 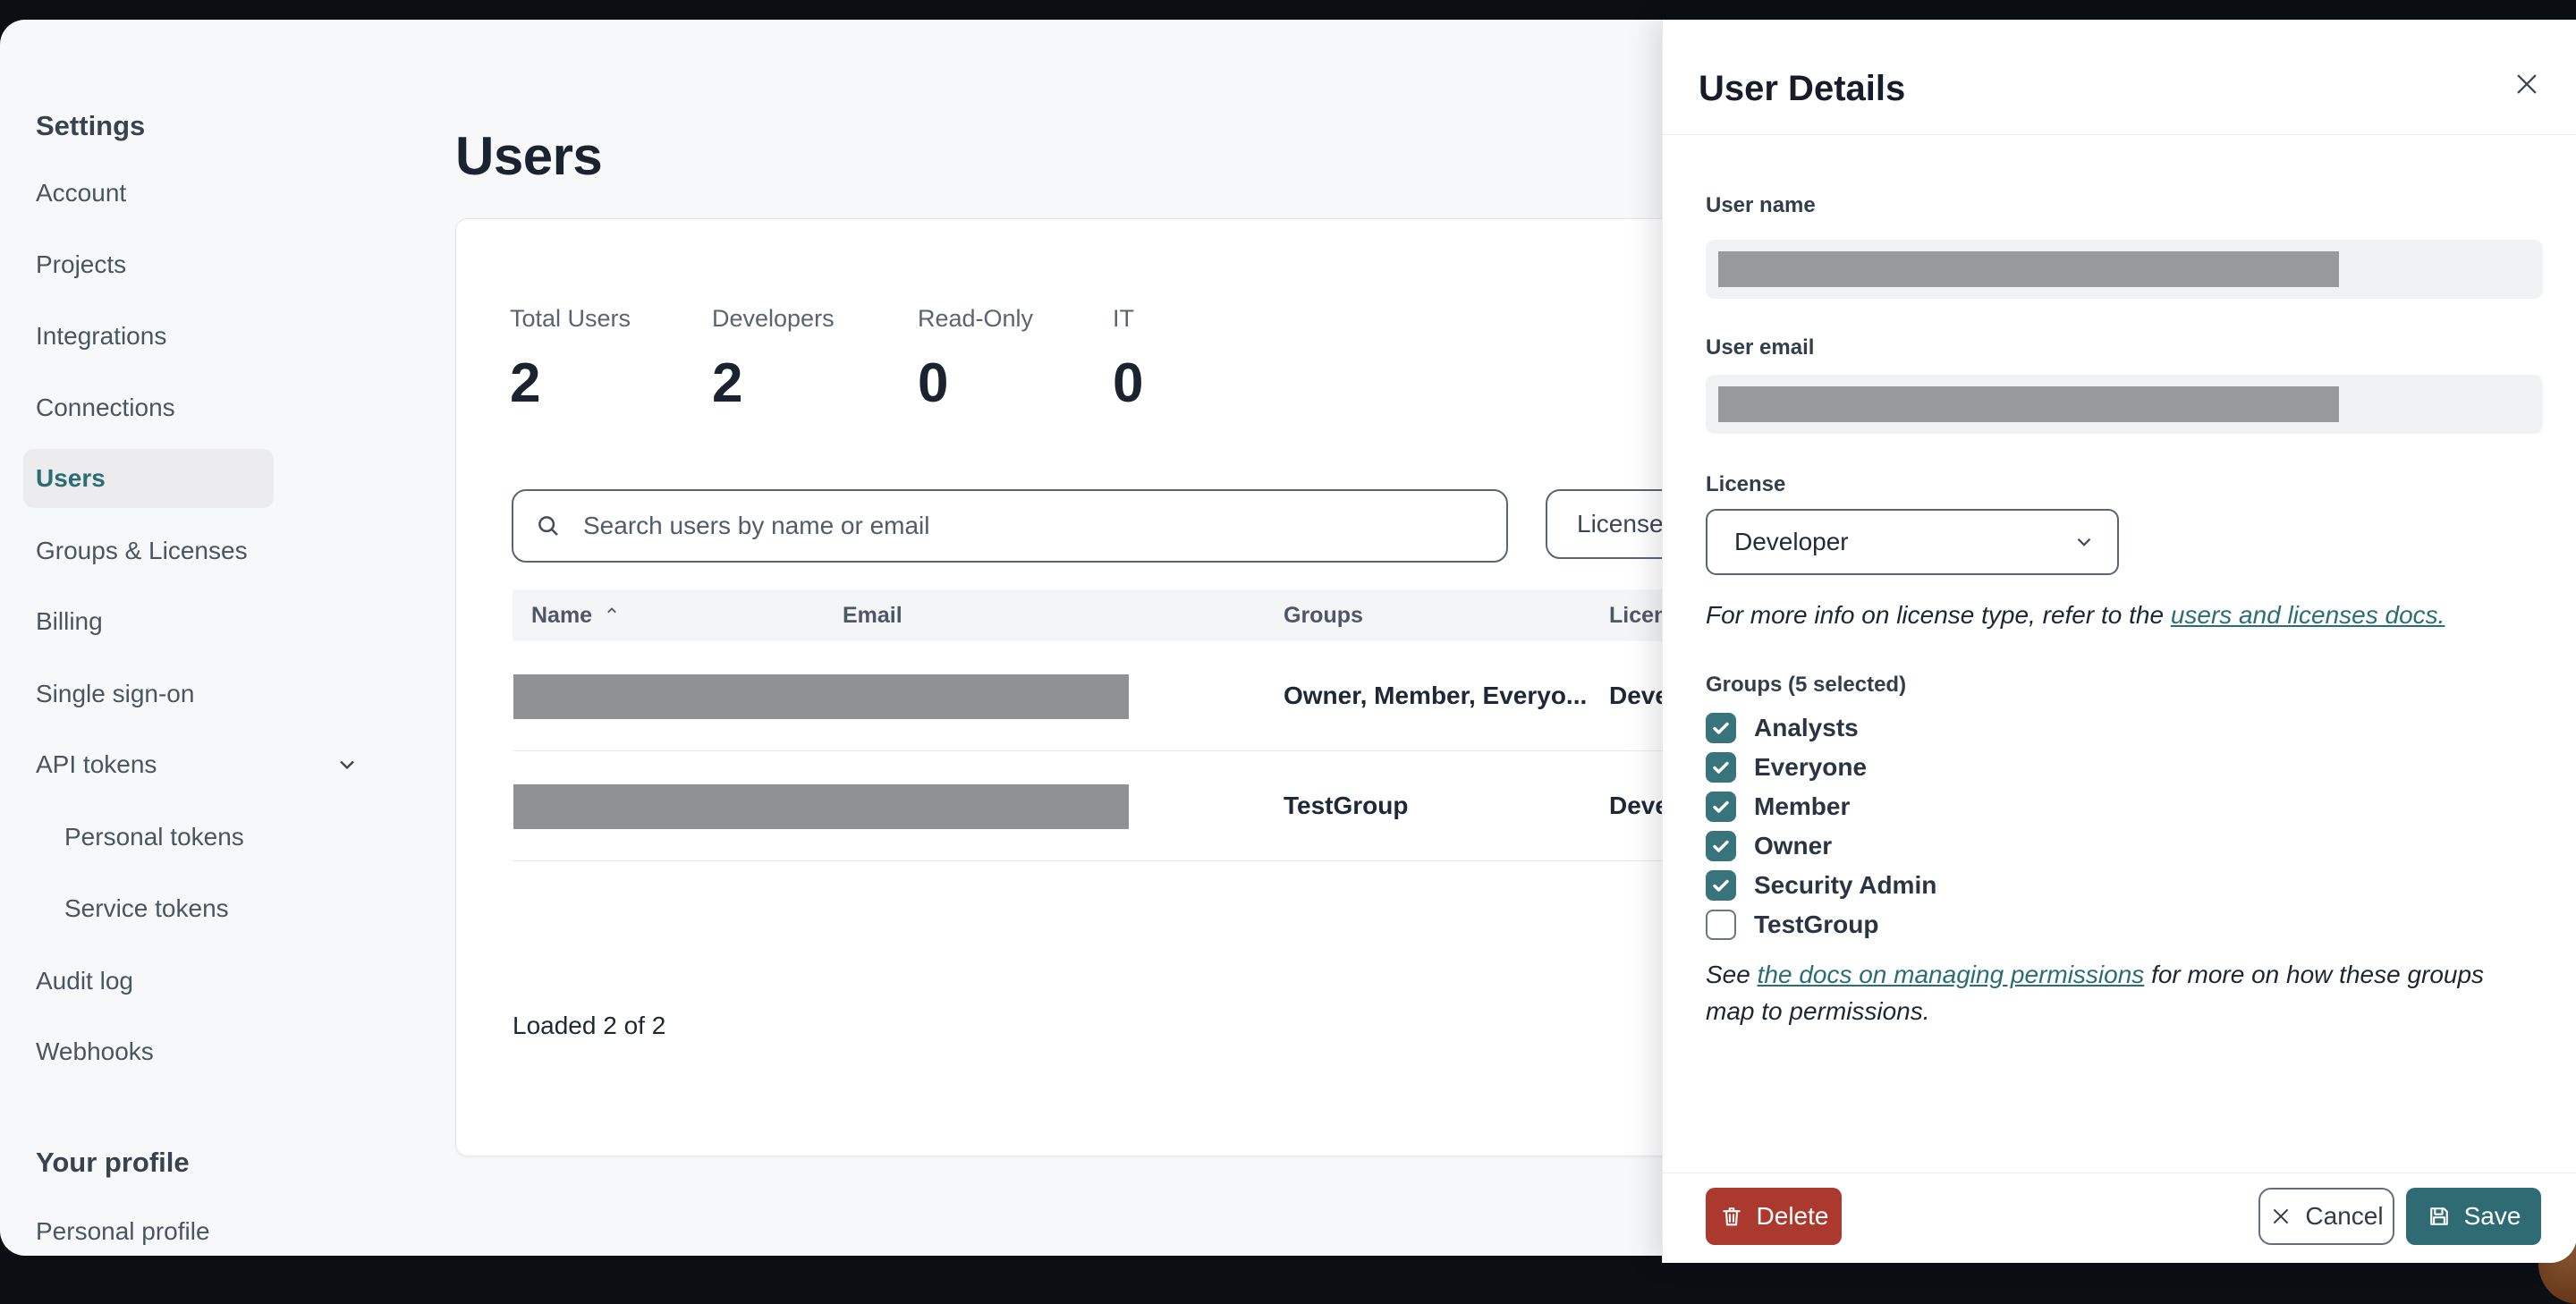 I want to click on license-select: Developer, so click(x=1912, y=542).